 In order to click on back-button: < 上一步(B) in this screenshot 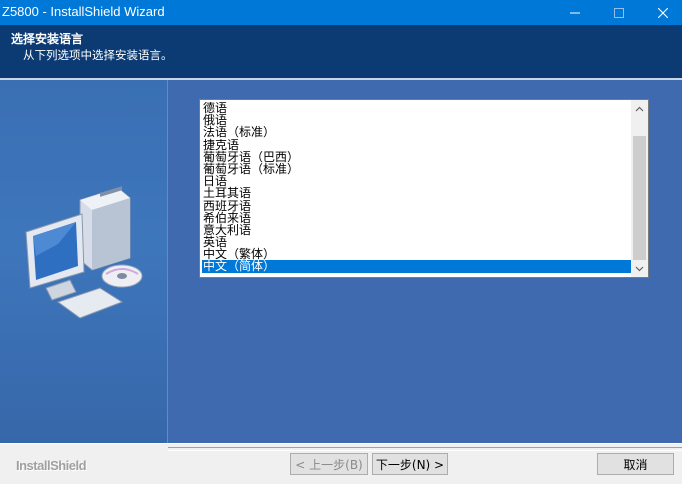, I will do `click(329, 464)`.